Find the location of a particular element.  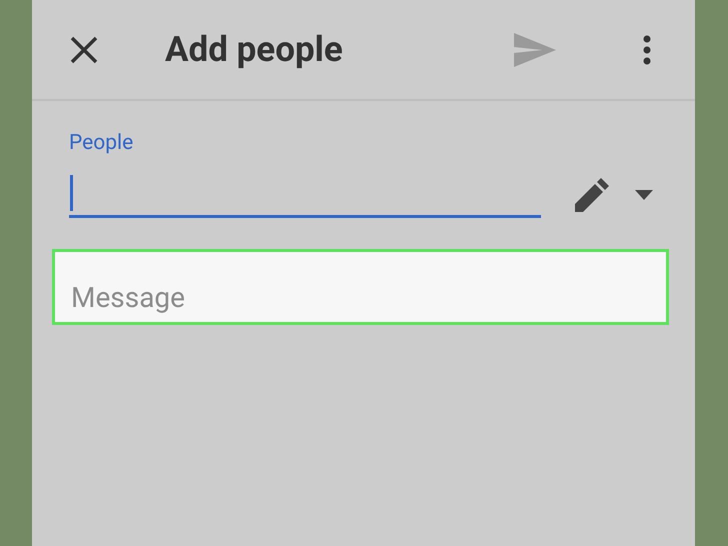

pencil-icon is located at coordinates (592, 195).